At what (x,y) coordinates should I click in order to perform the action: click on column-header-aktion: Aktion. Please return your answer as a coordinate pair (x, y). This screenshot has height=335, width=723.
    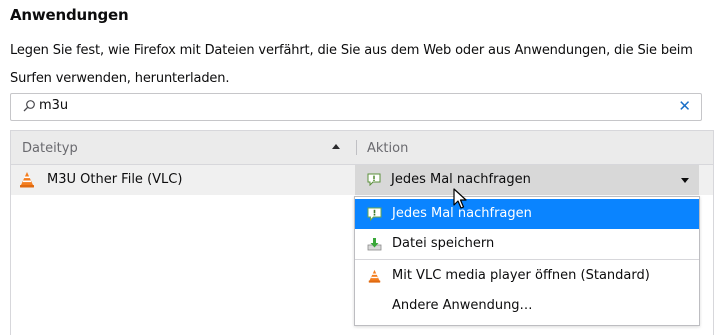
    Looking at the image, I should click on (387, 148).